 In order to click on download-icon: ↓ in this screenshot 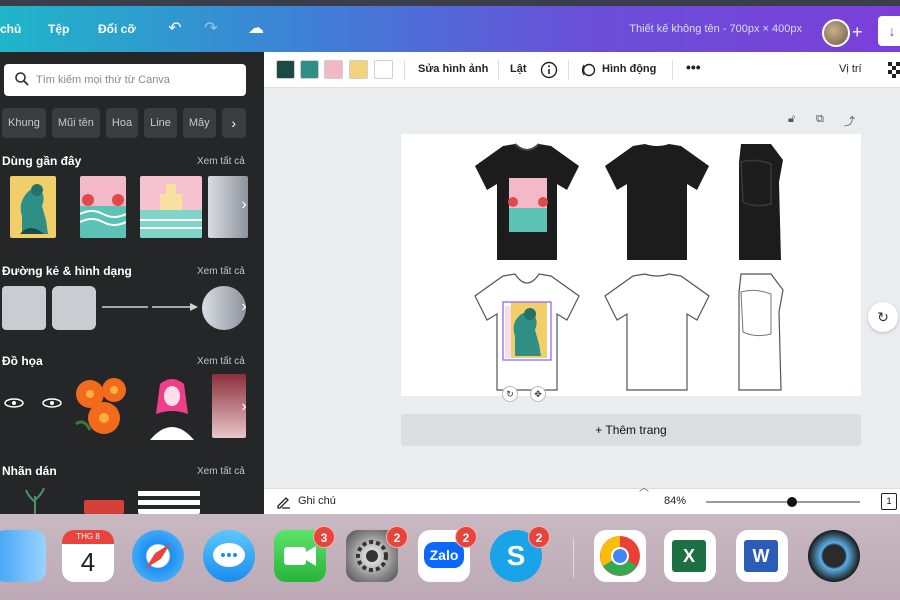, I will do `click(889, 31)`.